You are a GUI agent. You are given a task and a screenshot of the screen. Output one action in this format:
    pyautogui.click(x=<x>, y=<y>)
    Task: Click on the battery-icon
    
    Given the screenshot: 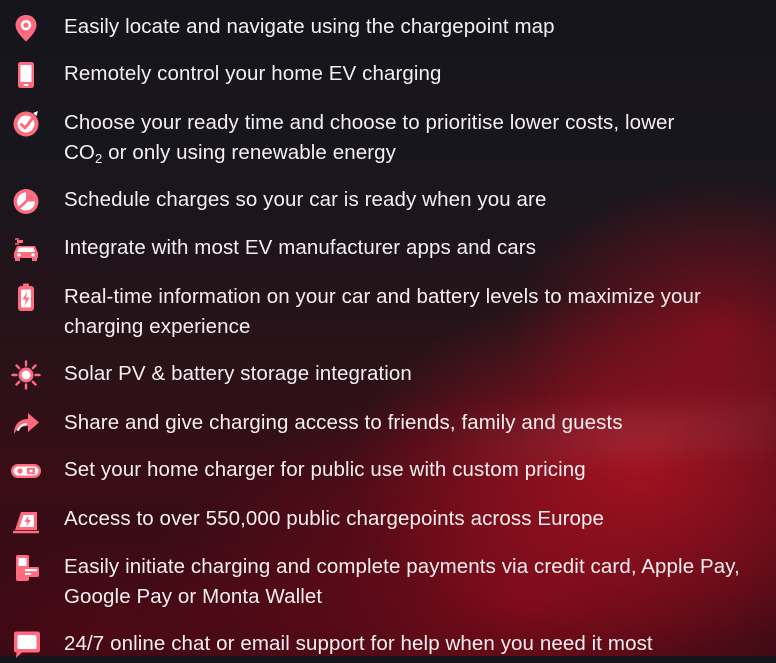 What is the action you would take?
    pyautogui.click(x=26, y=298)
    